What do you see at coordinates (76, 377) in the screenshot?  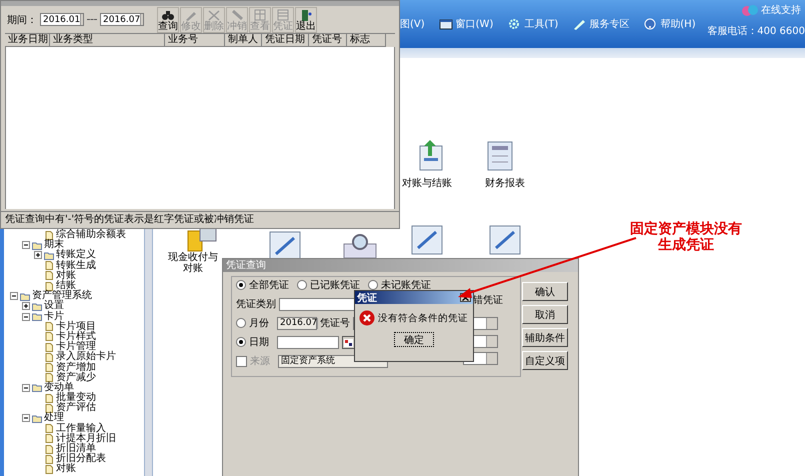 I see `tree-item: 资产减少` at bounding box center [76, 377].